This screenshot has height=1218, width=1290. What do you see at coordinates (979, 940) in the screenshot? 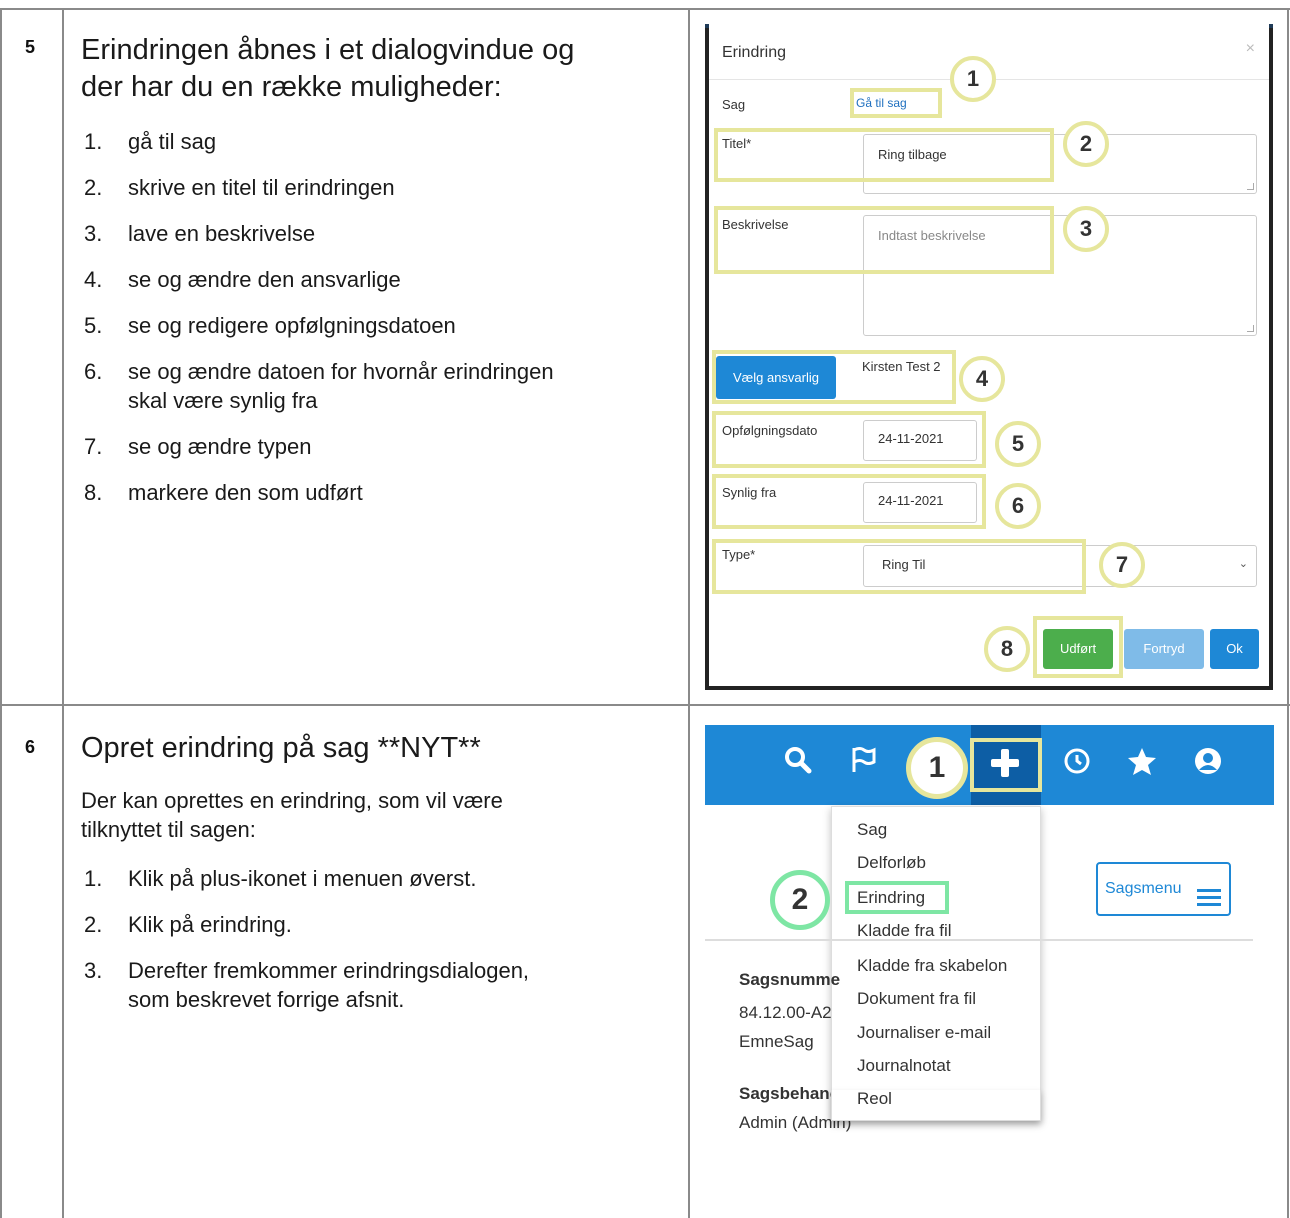
I see `divider` at bounding box center [979, 940].